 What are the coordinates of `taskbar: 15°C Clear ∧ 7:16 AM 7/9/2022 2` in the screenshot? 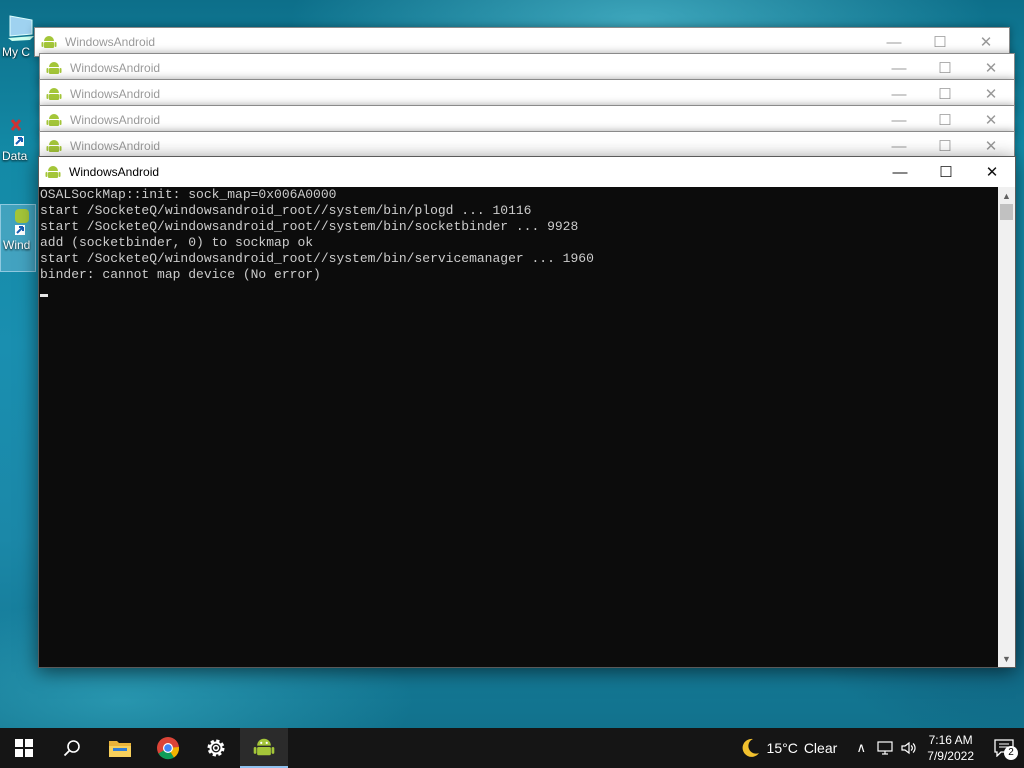 It's located at (512, 748).